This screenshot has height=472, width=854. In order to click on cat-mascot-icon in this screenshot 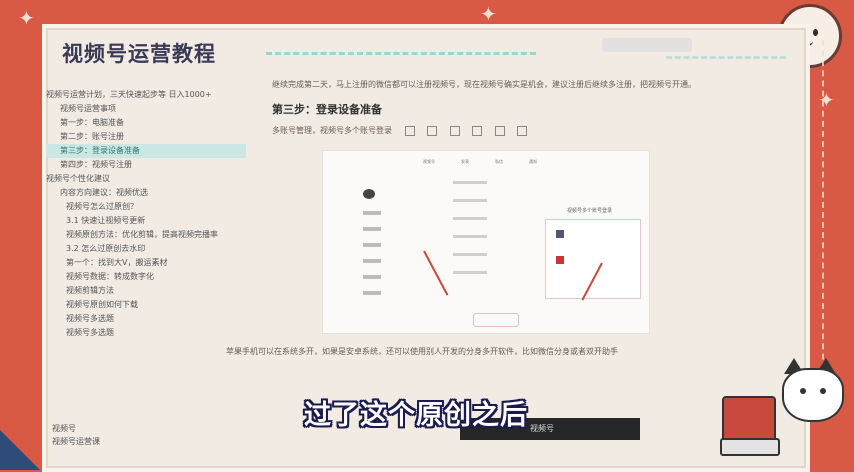, I will do `click(810, 393)`.